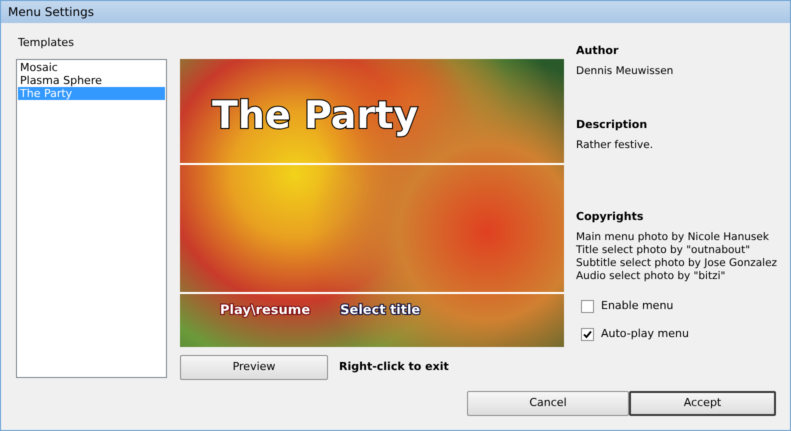  Describe the element at coordinates (615, 145) in the screenshot. I see `info-text: Rather festive.` at that location.